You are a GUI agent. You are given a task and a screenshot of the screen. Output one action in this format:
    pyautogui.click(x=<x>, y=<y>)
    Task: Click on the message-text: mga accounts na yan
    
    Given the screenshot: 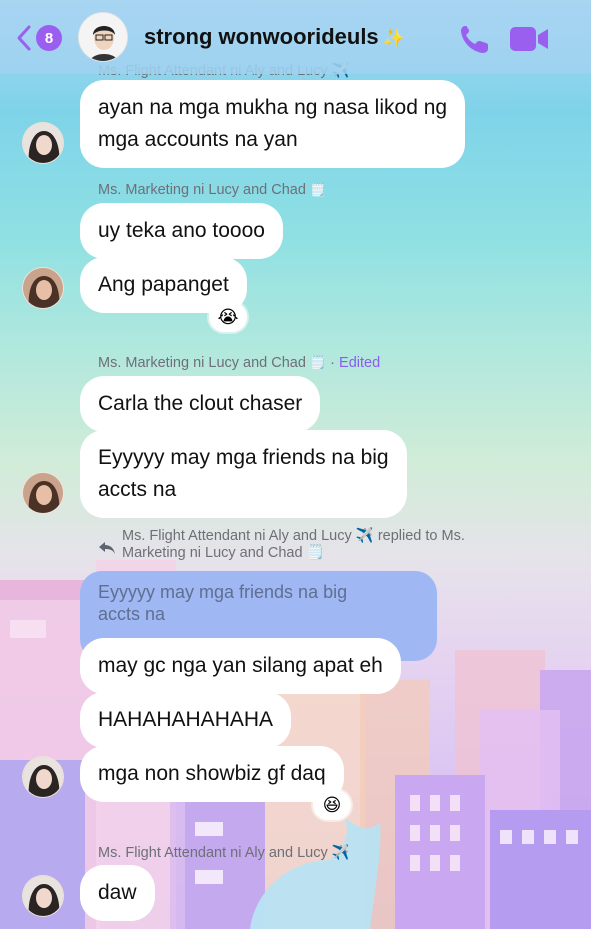 What is the action you would take?
    pyautogui.click(x=198, y=139)
    